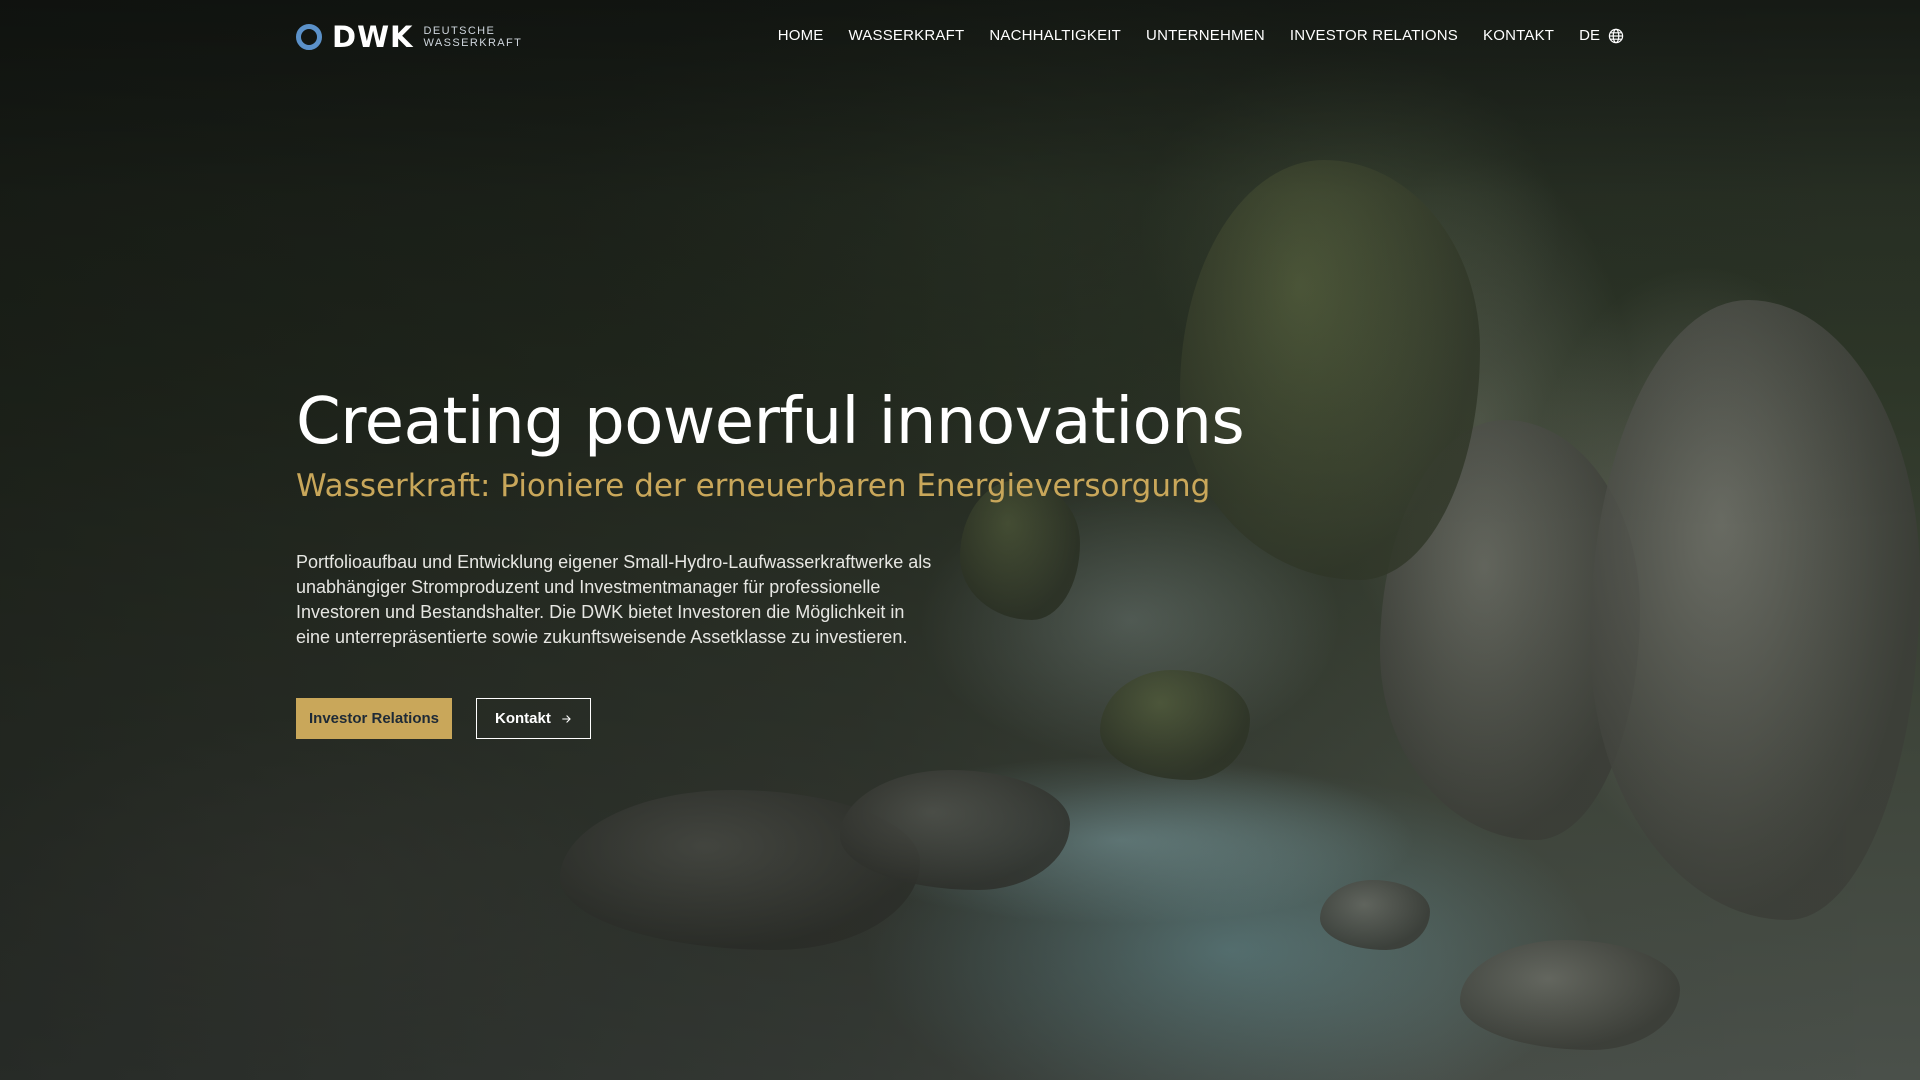 Image resolution: width=1920 pixels, height=1080 pixels. I want to click on nav-item-nachhaltigkeit: NACHHALTIGKEIT, so click(1055, 36).